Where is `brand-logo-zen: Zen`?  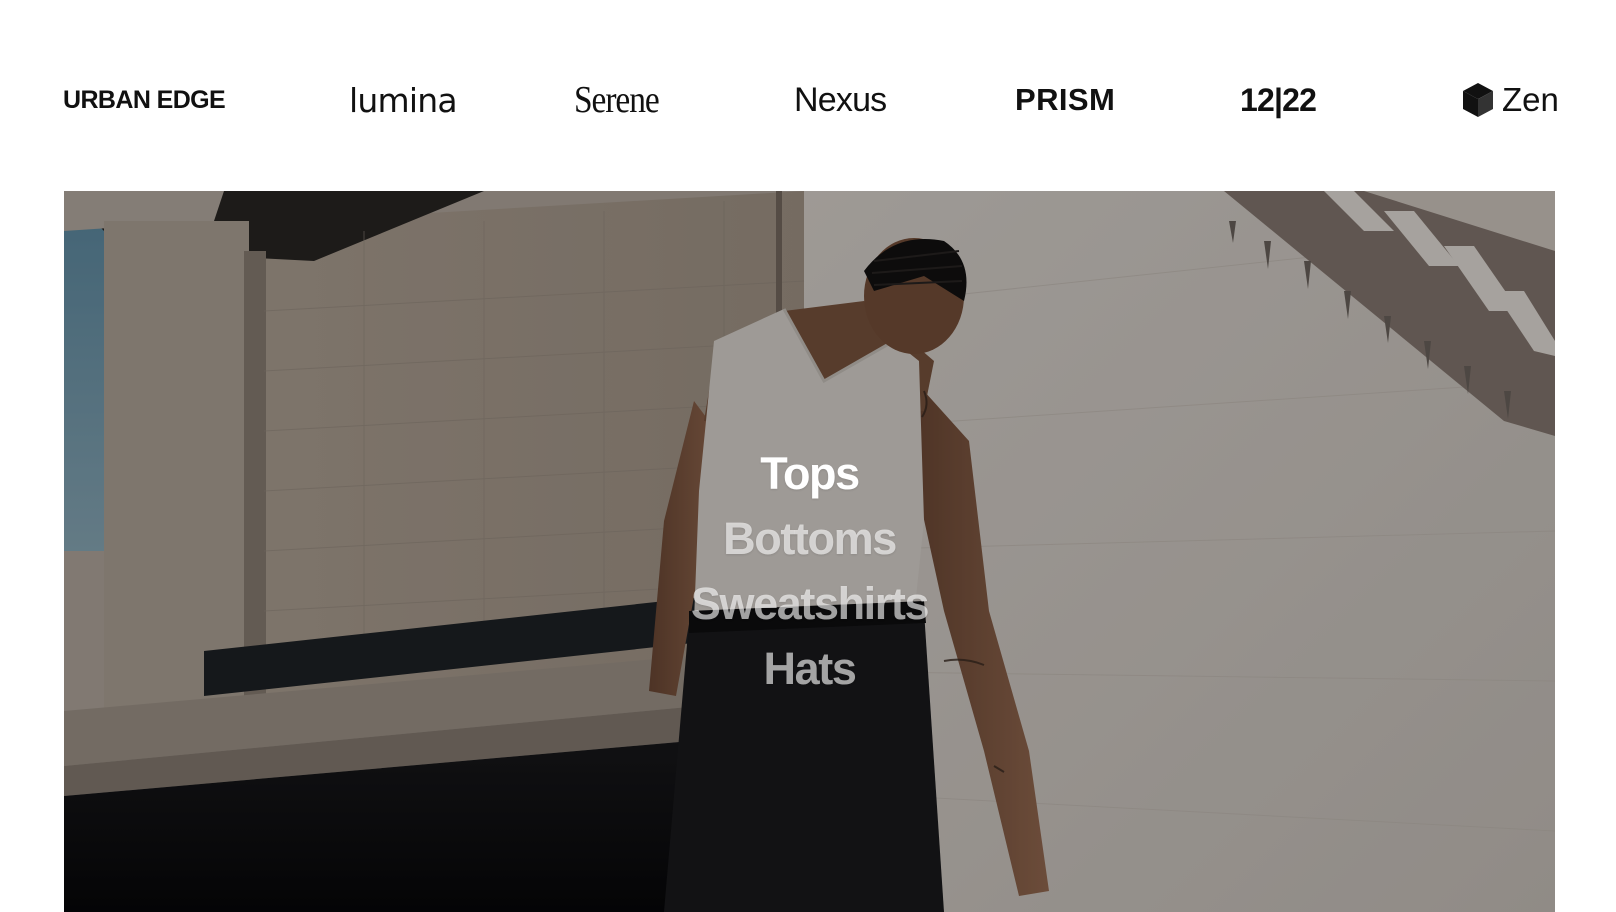
brand-logo-zen: Zen is located at coordinates (1510, 100).